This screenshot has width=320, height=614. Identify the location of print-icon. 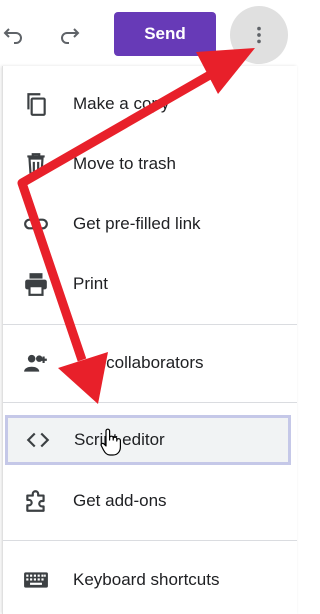
(36, 284).